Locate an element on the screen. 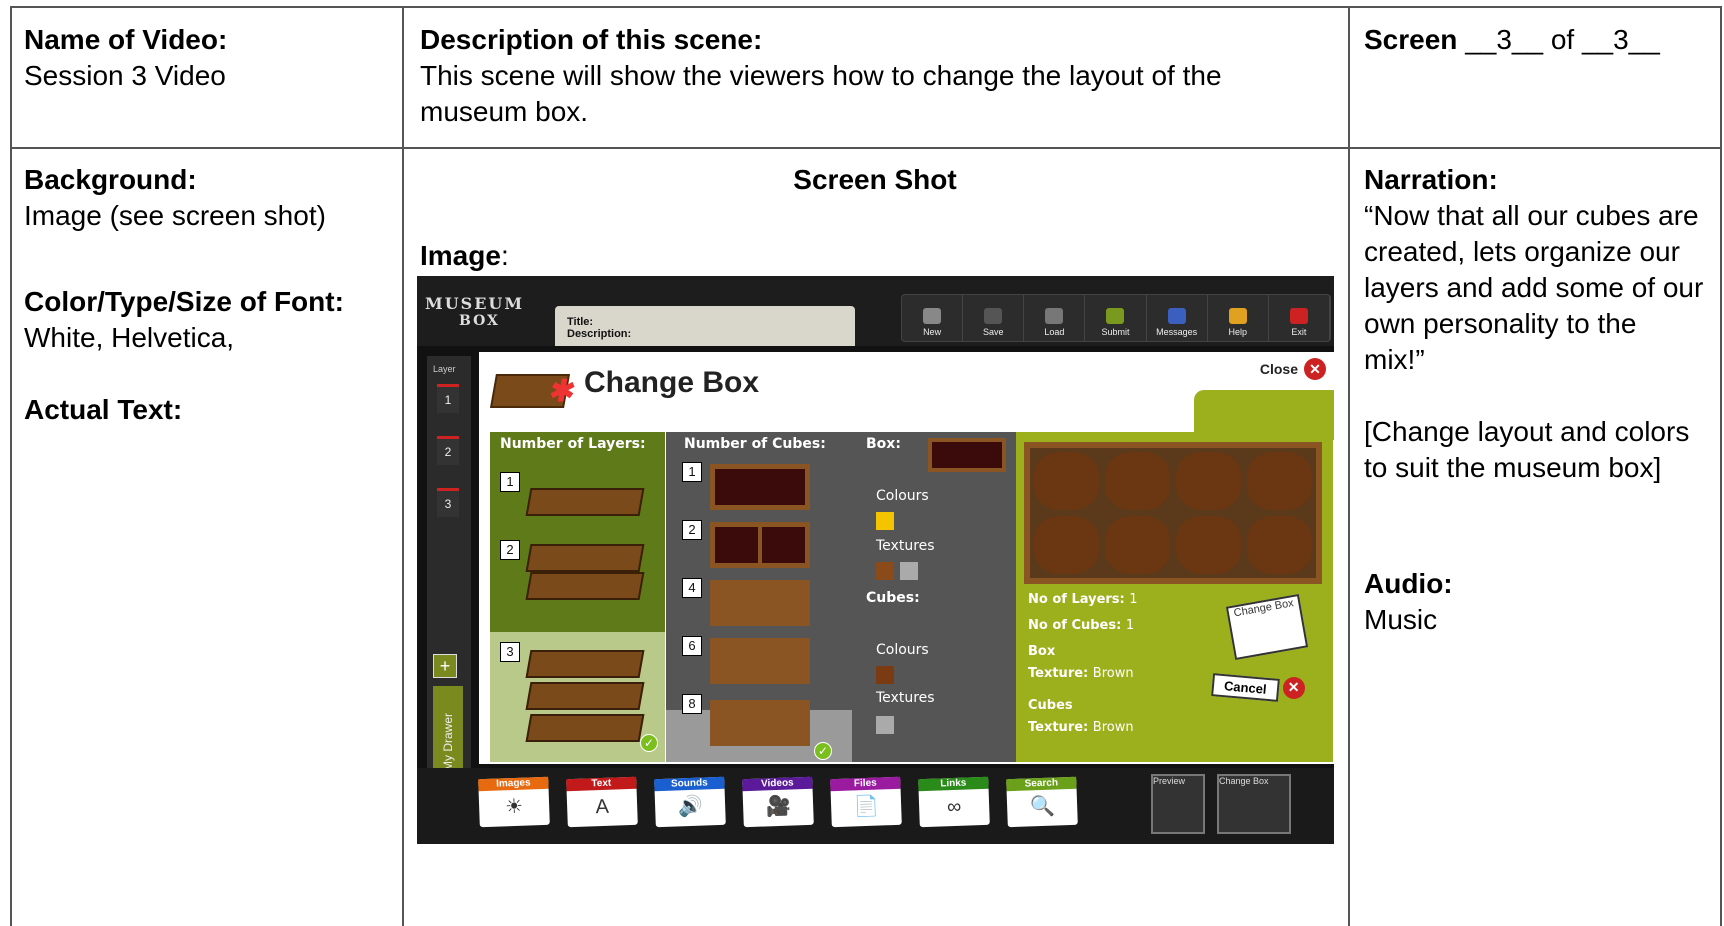  screen-label: Screen is located at coordinates (1411, 39).